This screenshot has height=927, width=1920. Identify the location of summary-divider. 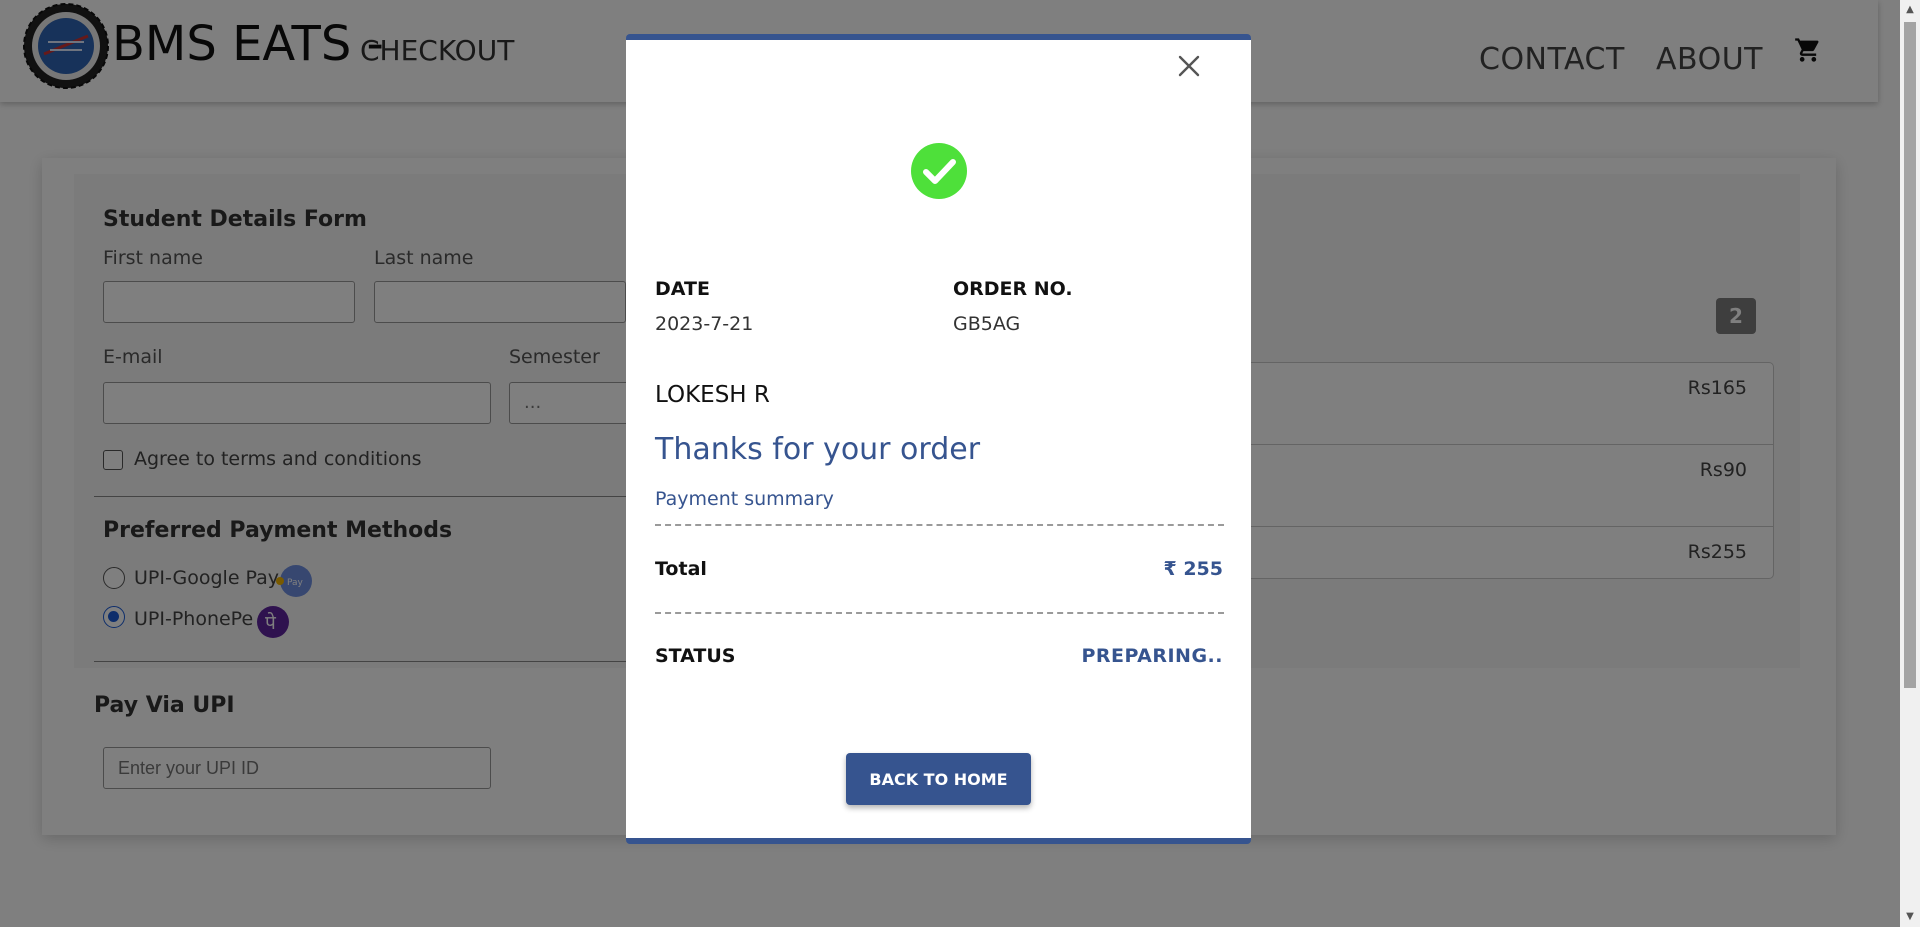
(939, 525).